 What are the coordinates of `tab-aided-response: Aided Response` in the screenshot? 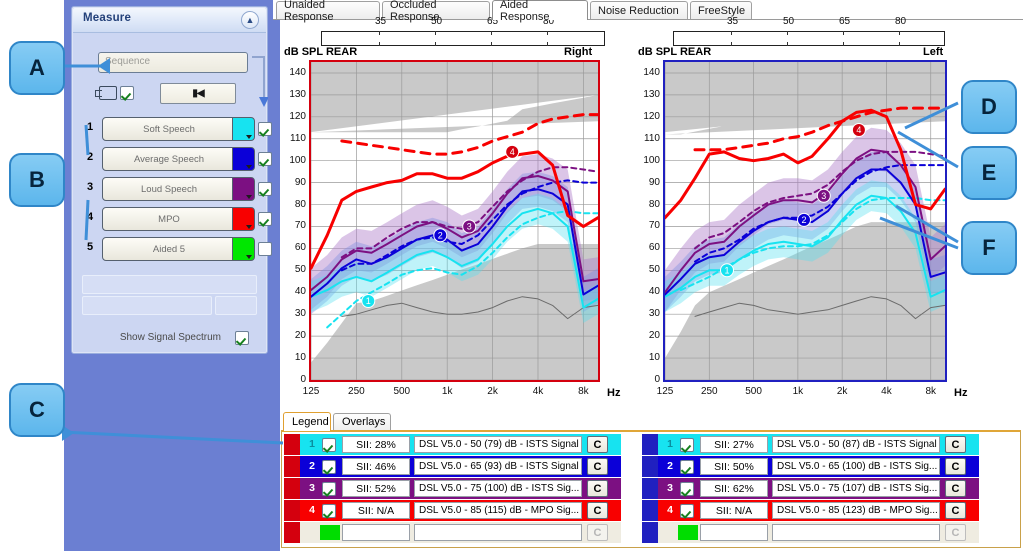 It's located at (540, 11).